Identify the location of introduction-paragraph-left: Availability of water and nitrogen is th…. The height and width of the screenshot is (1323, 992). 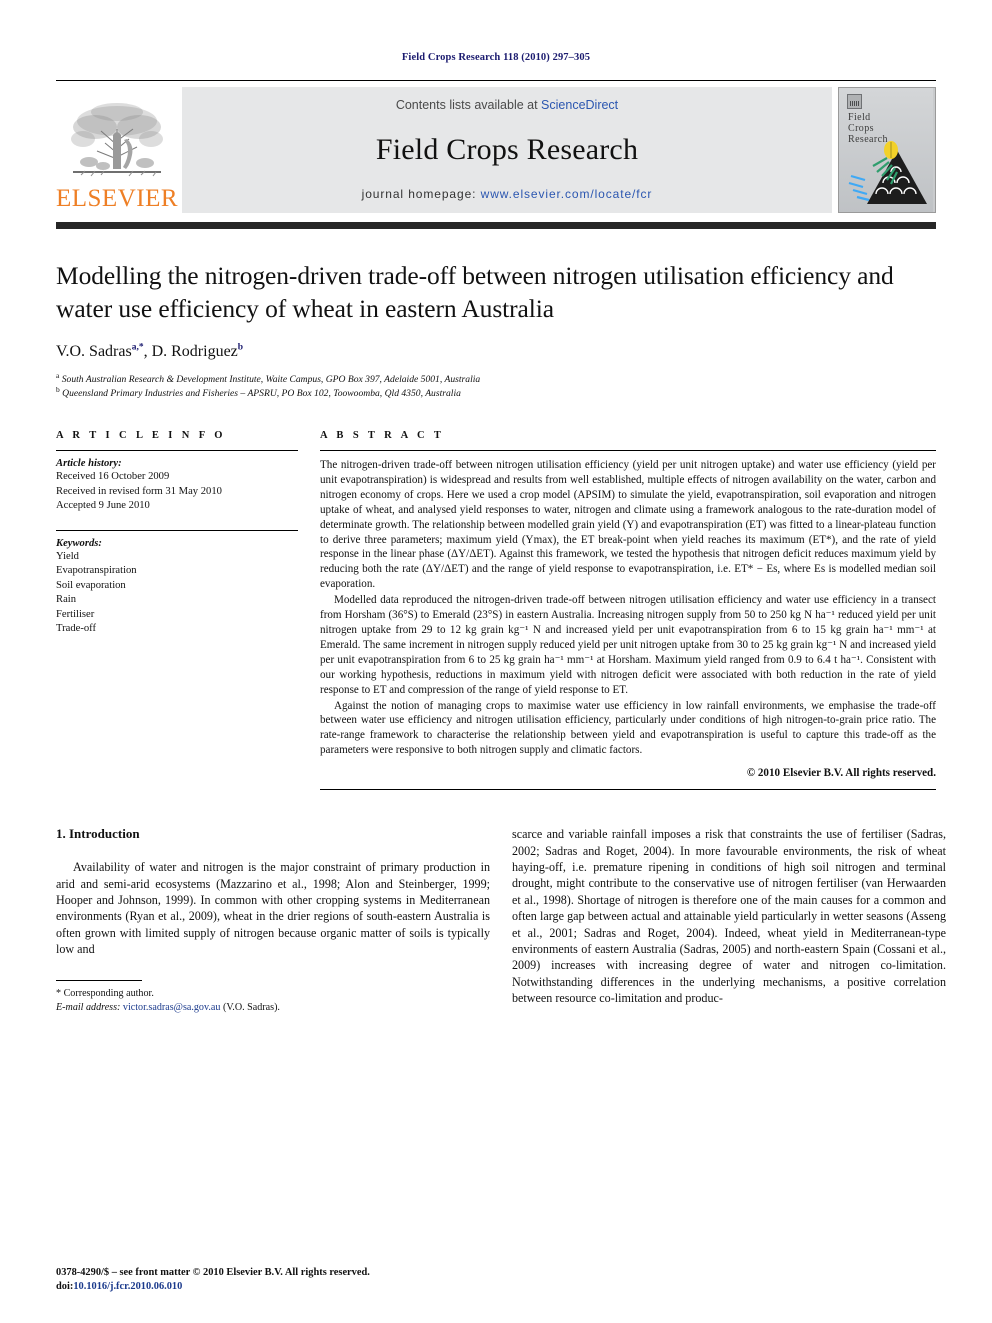
(273, 908).